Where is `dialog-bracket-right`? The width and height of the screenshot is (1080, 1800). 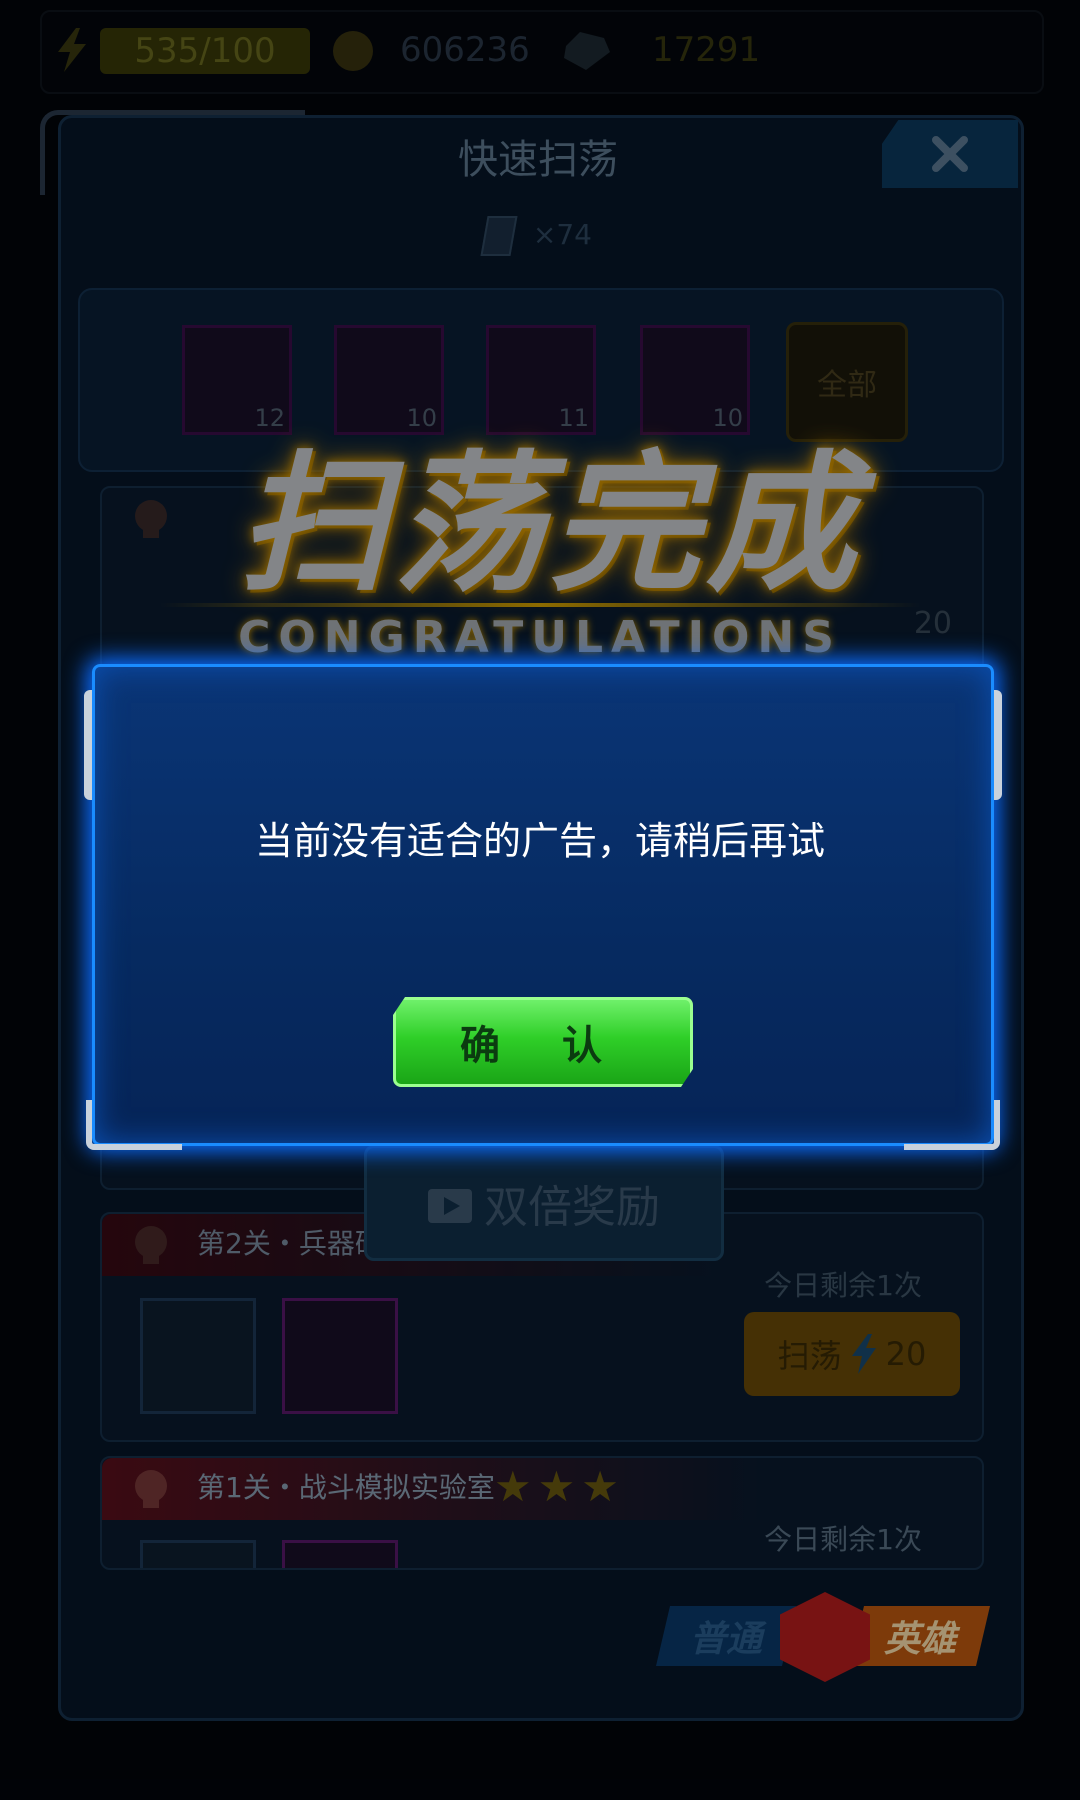 dialog-bracket-right is located at coordinates (993, 745).